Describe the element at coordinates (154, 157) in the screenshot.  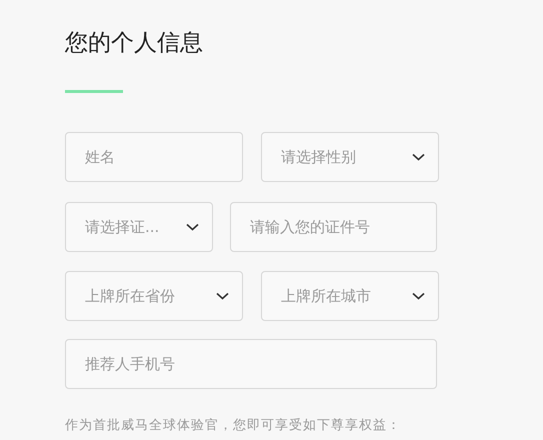
I see `input-field: 姓名` at that location.